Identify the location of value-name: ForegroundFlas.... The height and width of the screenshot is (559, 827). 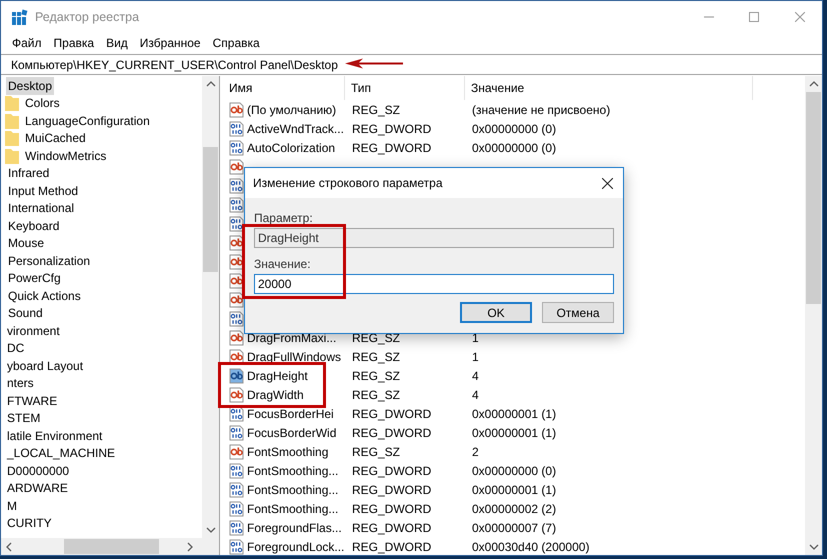
(294, 527).